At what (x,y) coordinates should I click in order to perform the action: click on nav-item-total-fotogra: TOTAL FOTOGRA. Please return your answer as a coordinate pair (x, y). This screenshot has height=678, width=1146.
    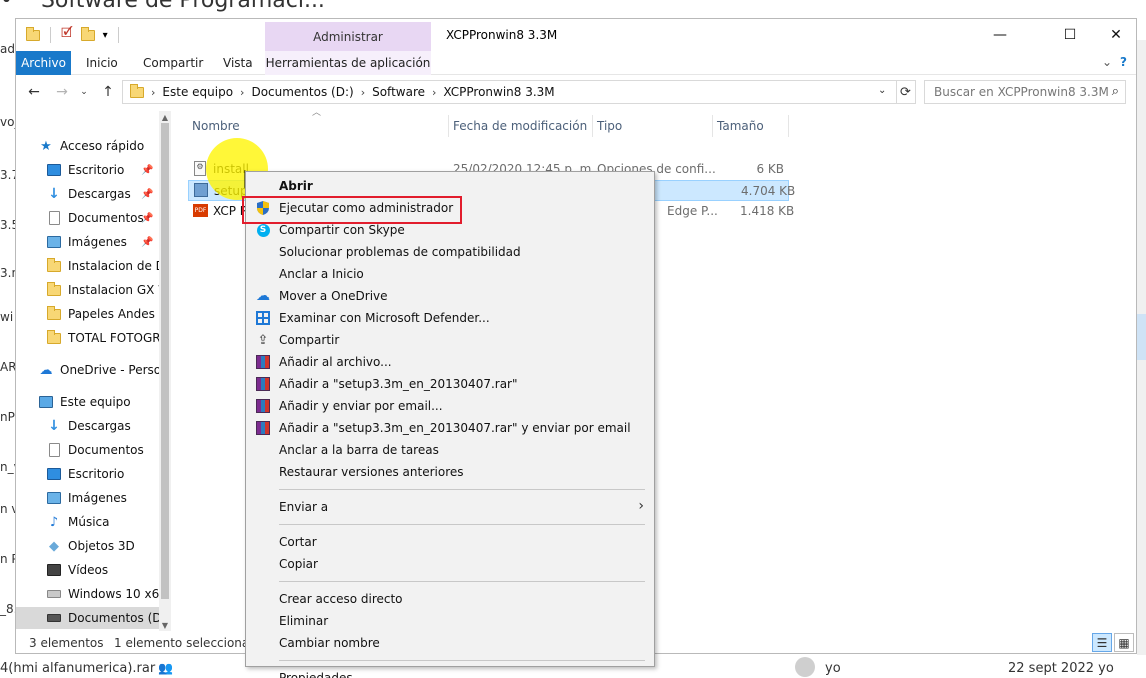
    Looking at the image, I should click on (88, 338).